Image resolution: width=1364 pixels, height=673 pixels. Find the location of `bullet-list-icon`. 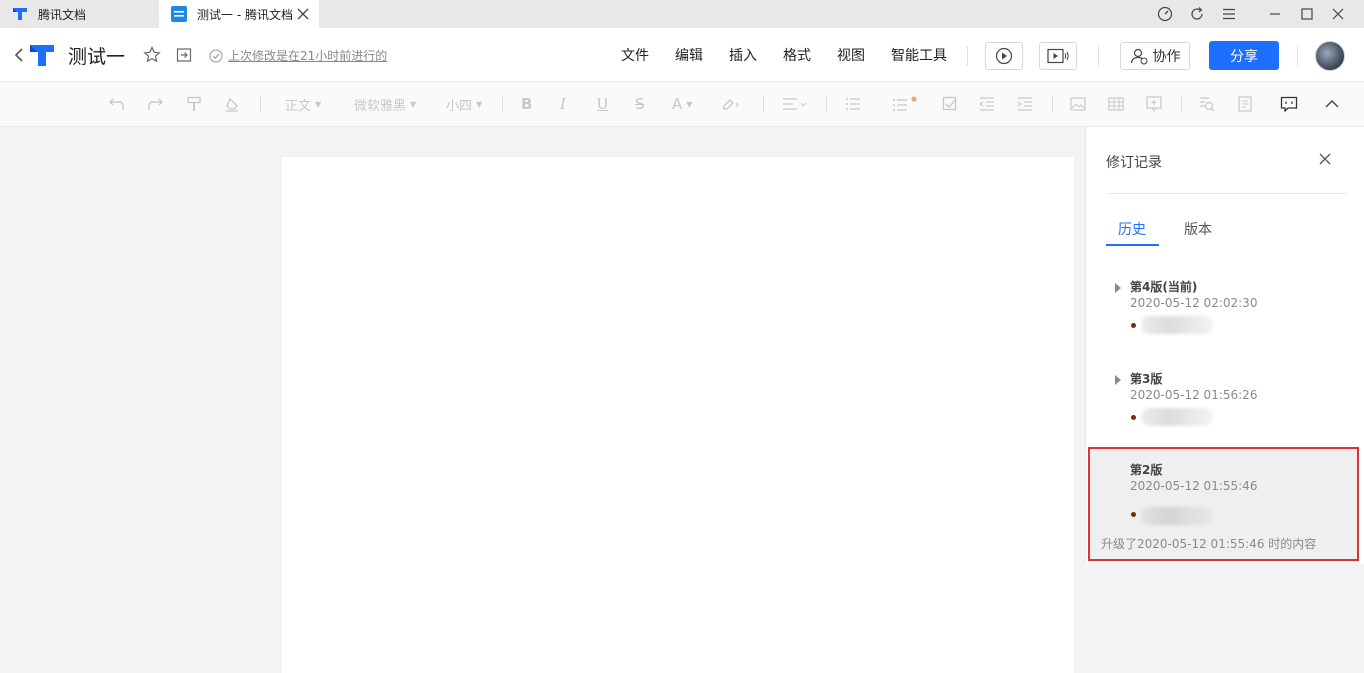

bullet-list-icon is located at coordinates (858, 104).